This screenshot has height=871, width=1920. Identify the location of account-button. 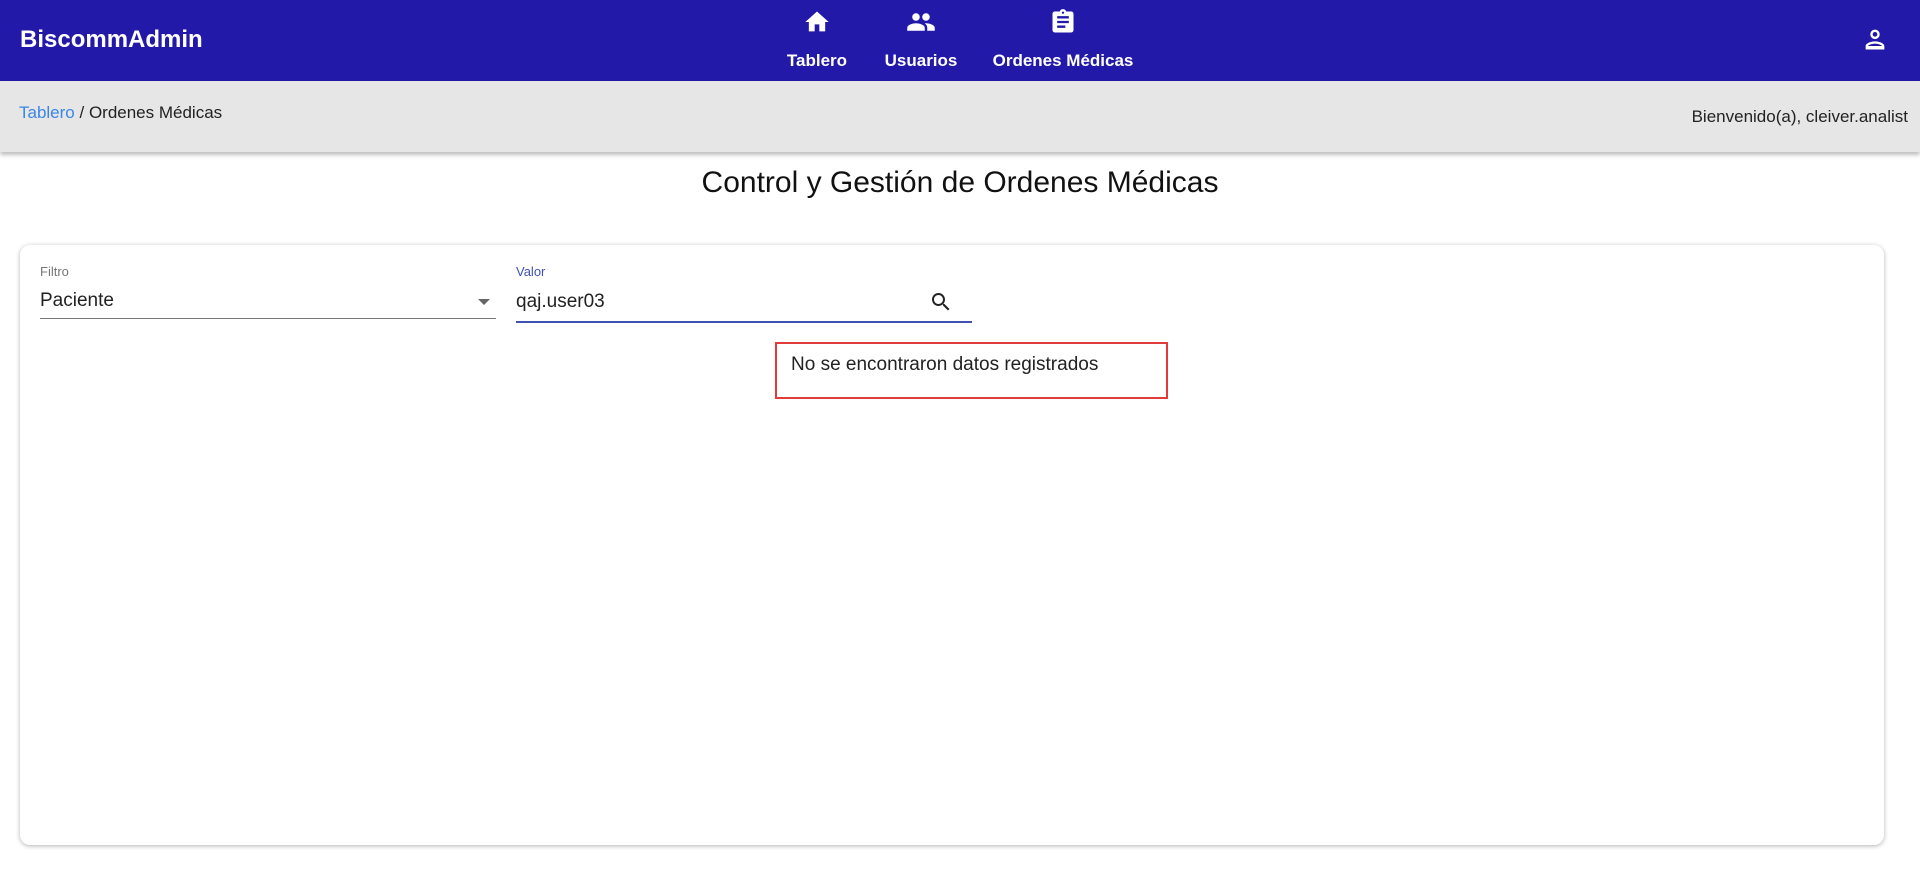
(1875, 41).